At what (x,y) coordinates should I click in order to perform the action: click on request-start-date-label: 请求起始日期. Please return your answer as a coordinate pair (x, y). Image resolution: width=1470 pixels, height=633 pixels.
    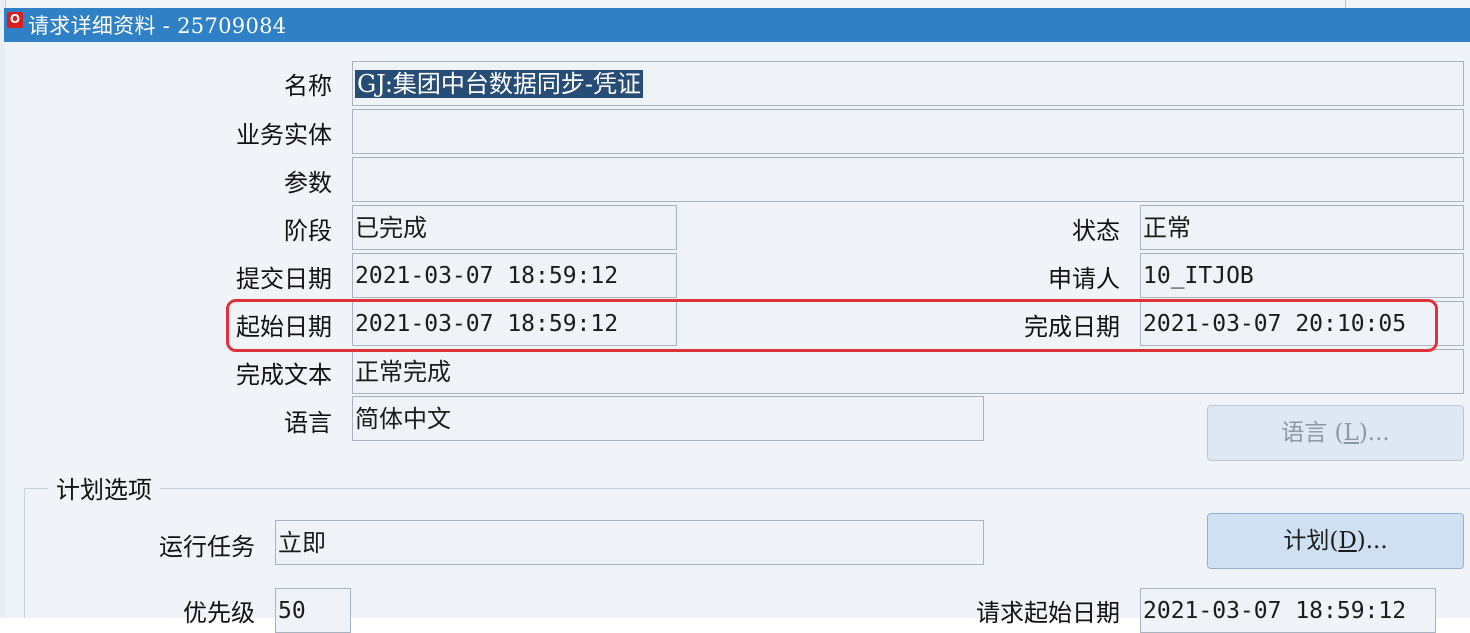
    Looking at the image, I should click on (1048, 613).